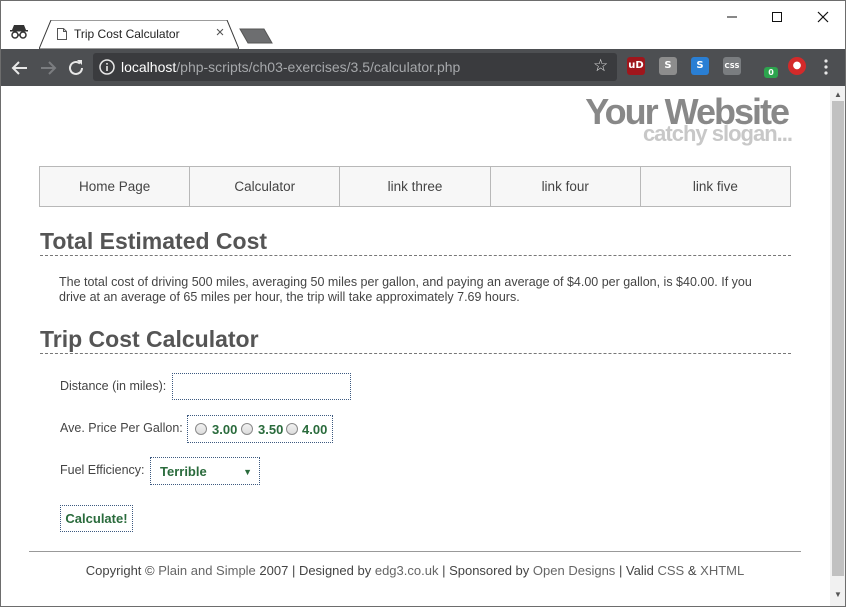  What do you see at coordinates (127, 34) in the screenshot?
I see `tab-title: Trip Cost Calculator` at bounding box center [127, 34].